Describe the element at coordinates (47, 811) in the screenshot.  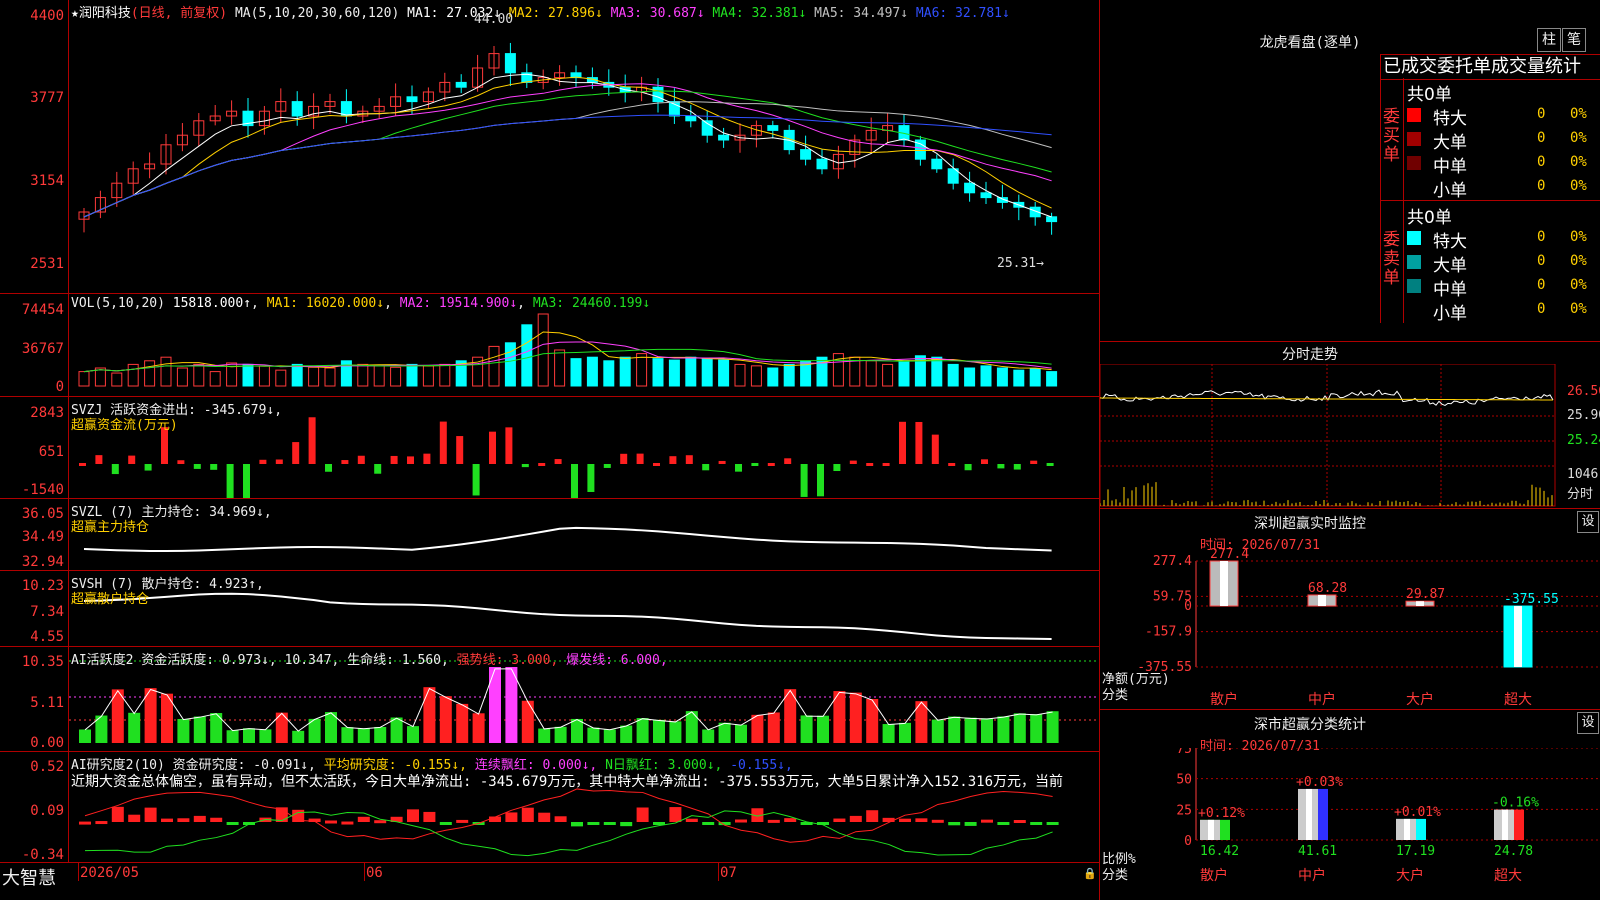
I see `ai-research-axis-label: 0.09` at that location.